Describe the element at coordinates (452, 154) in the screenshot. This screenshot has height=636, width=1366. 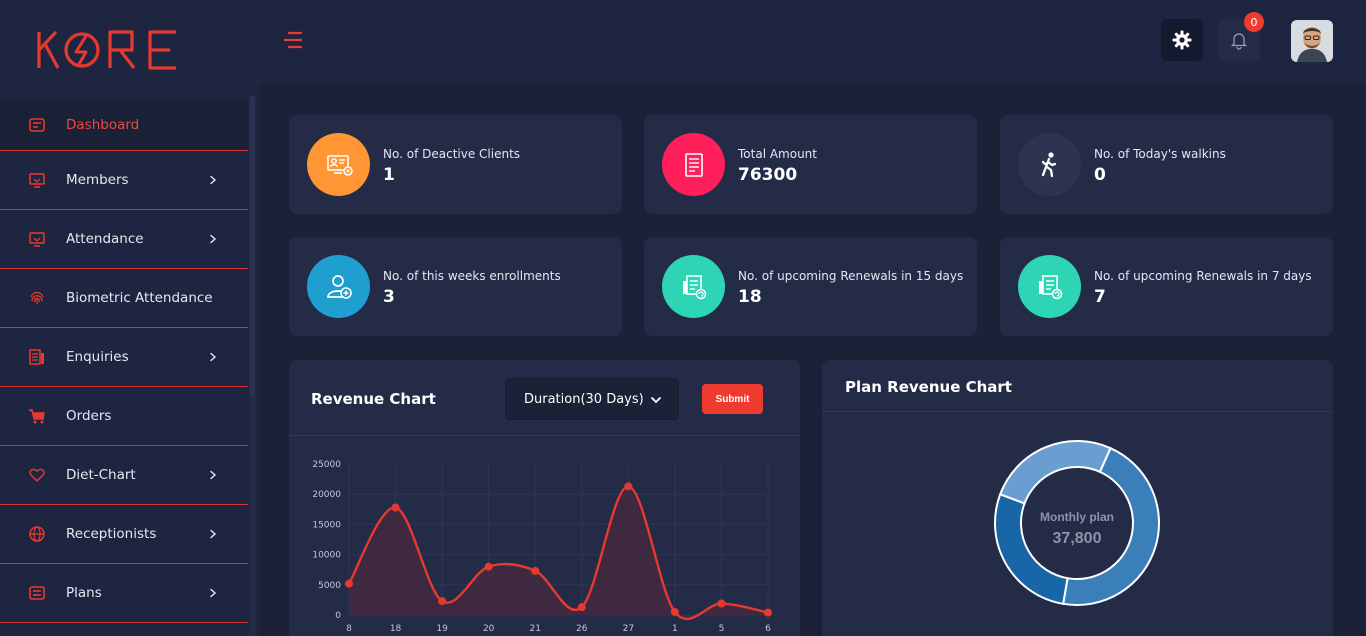
I see `stat-label: No. of Deactive Clients` at that location.